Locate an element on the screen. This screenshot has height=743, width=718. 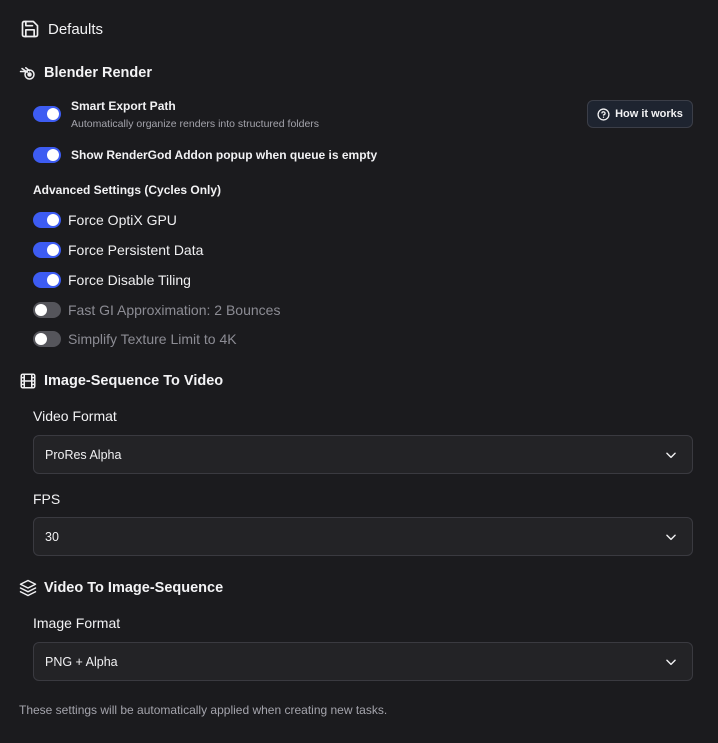
image-format-select: PNG + Alpha is located at coordinates (363, 661).